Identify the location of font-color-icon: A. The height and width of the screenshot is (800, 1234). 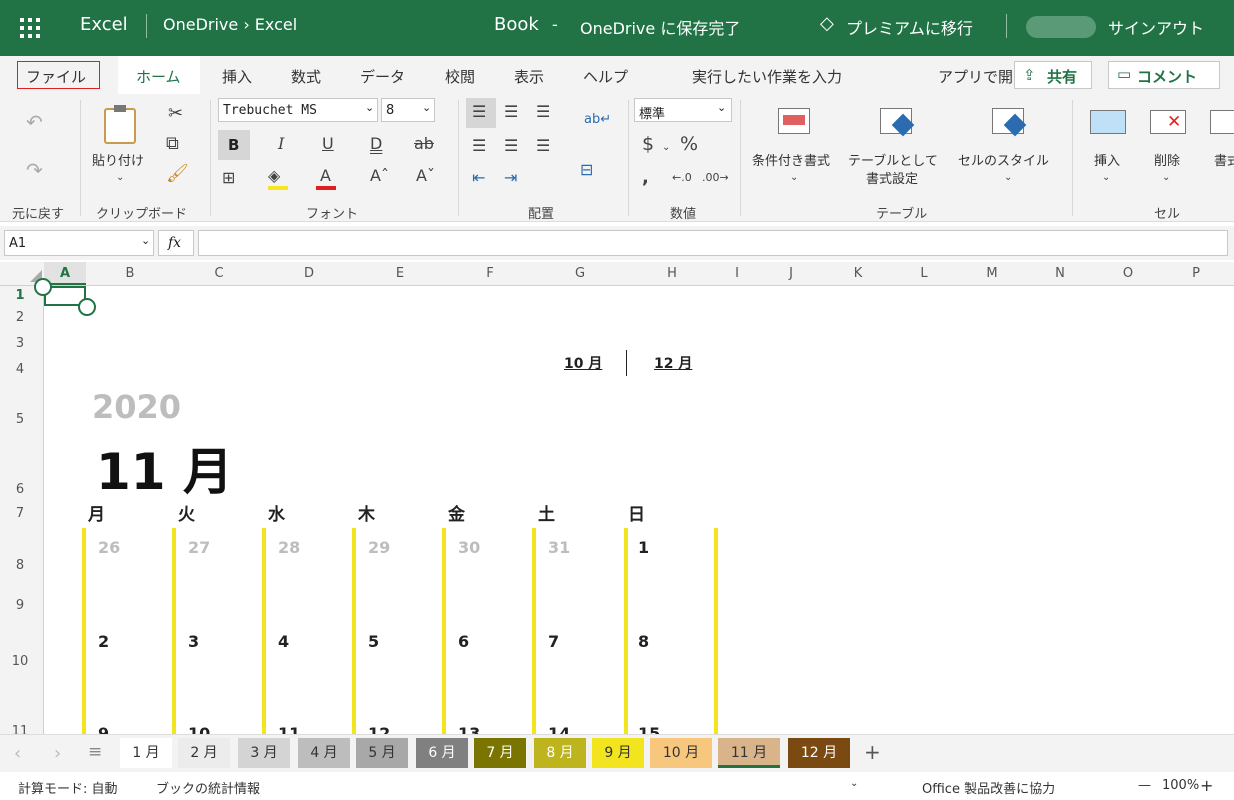
(325, 176).